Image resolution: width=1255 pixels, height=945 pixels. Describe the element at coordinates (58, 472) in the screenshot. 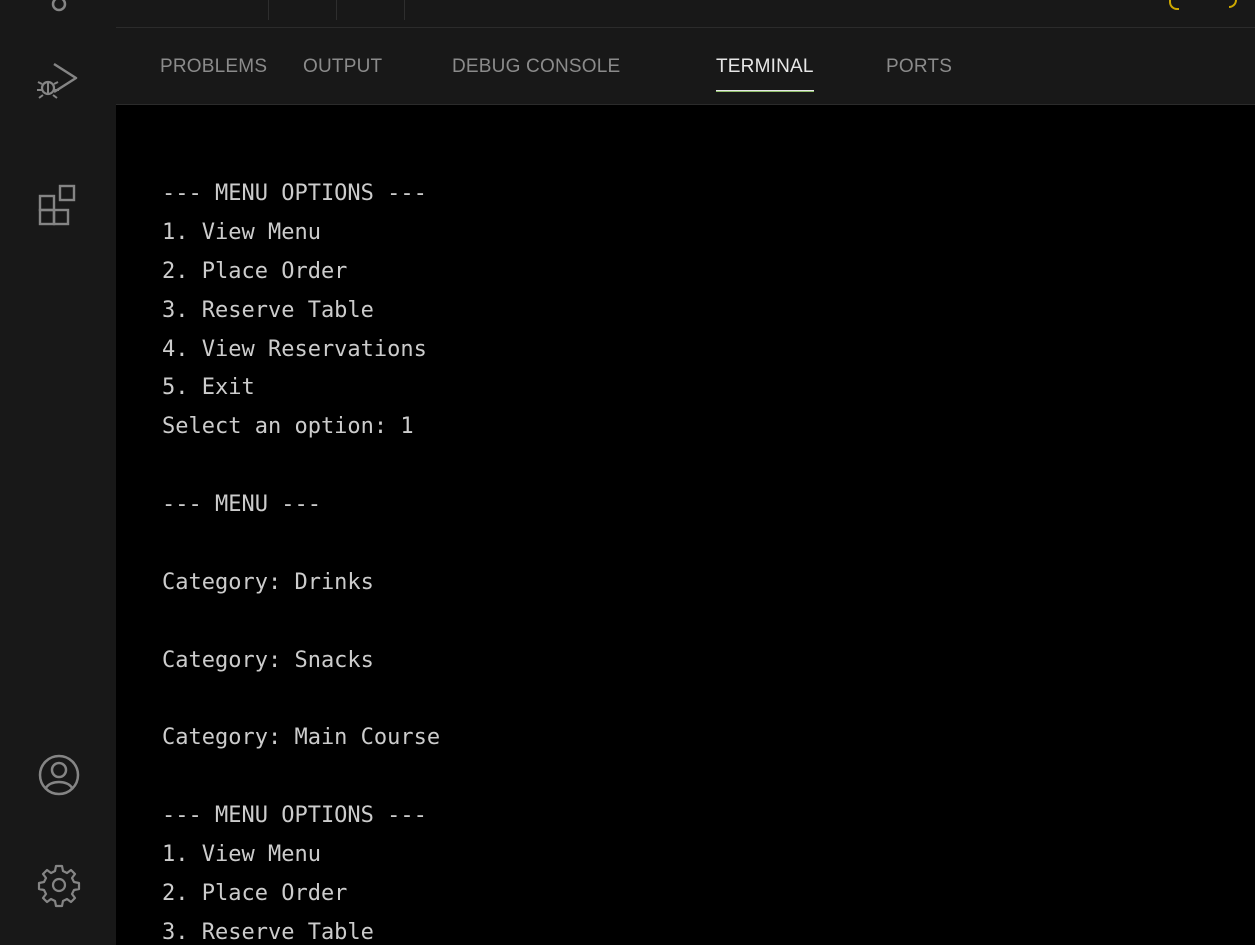

I see `activity-bar` at that location.